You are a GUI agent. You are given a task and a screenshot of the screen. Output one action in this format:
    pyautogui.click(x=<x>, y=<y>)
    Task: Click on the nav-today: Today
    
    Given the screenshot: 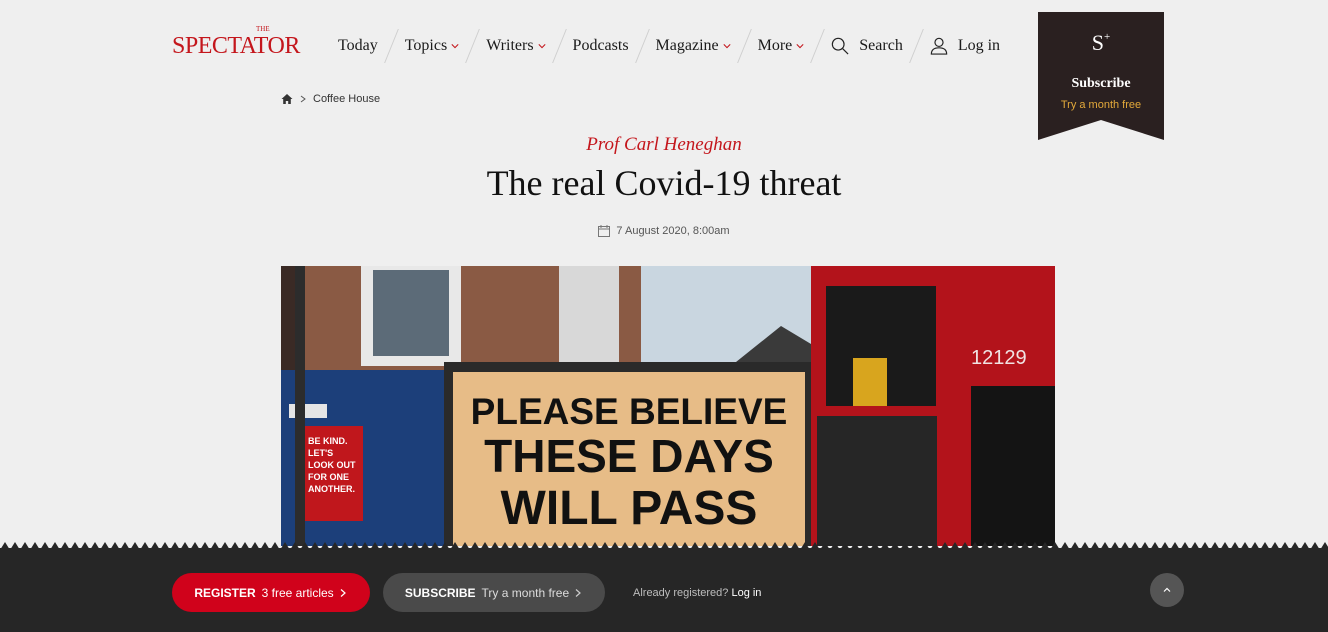 What is the action you would take?
    pyautogui.click(x=358, y=46)
    